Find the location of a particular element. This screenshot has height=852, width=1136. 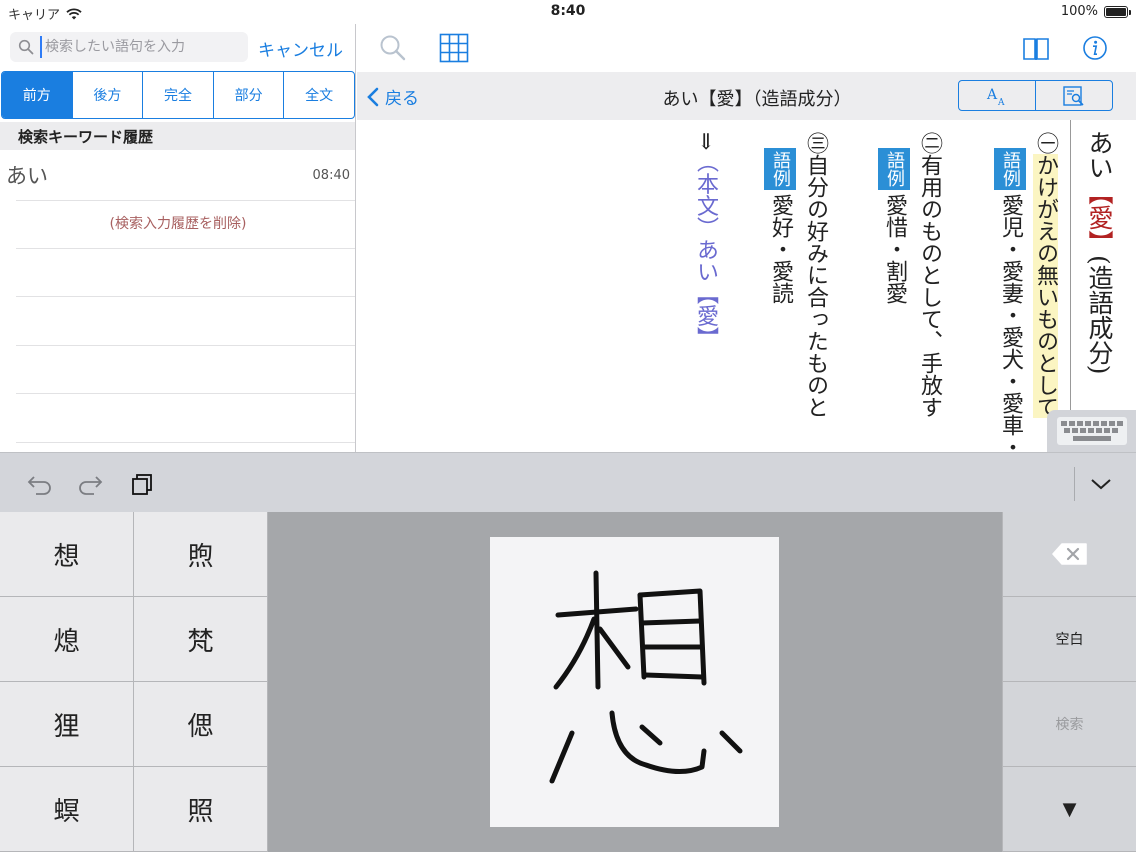

status-bar: キャリア 8:40 100% is located at coordinates (568, 12).